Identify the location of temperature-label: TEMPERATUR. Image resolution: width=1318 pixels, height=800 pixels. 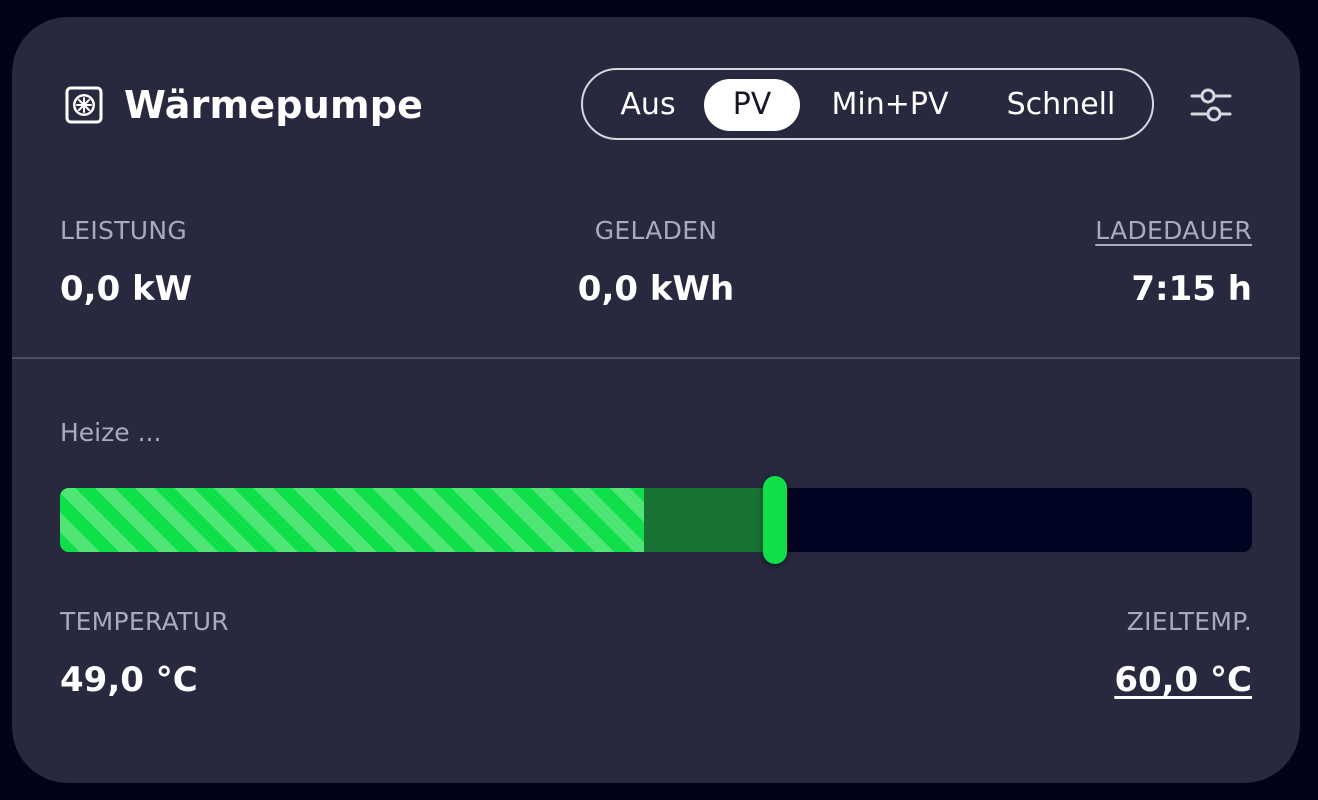
(144, 621).